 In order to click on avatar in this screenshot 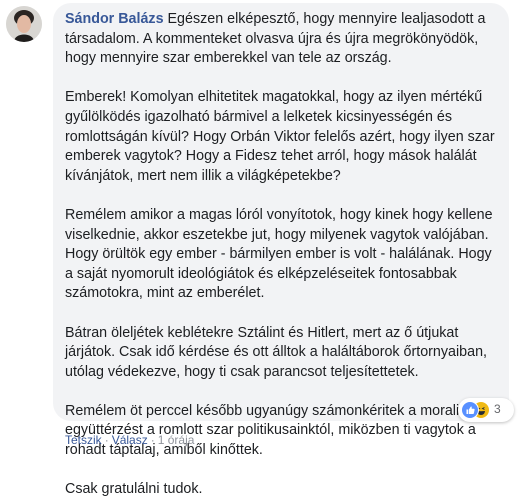, I will do `click(24, 24)`.